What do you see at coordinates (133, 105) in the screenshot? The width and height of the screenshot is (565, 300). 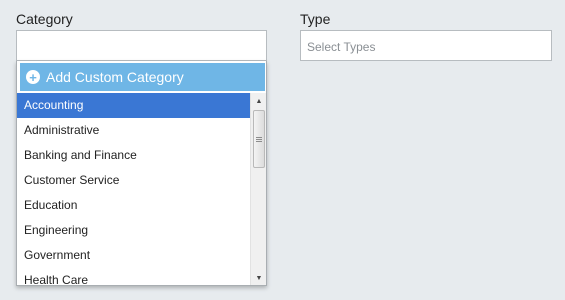 I see `list-item: Accounting` at bounding box center [133, 105].